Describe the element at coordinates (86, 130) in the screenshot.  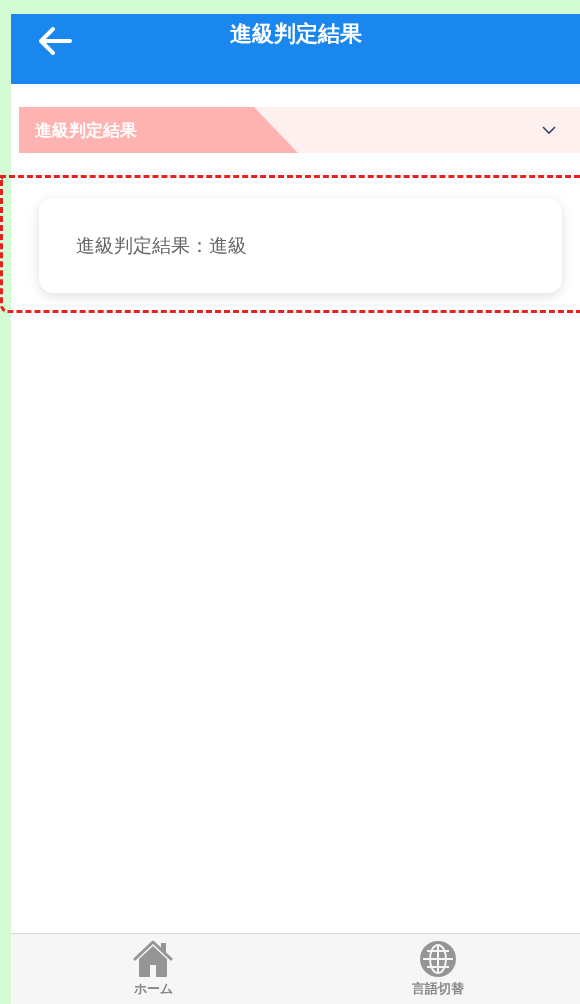
I see `section-title: 進級判定結果` at that location.